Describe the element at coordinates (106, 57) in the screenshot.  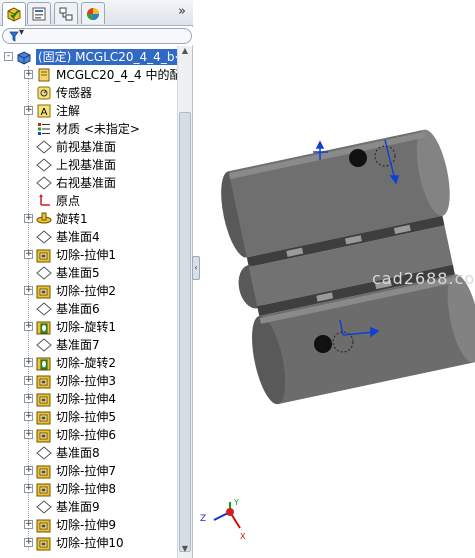
I see `tree-item-label: (固定) MCGLC20_4_4_b<` at that location.